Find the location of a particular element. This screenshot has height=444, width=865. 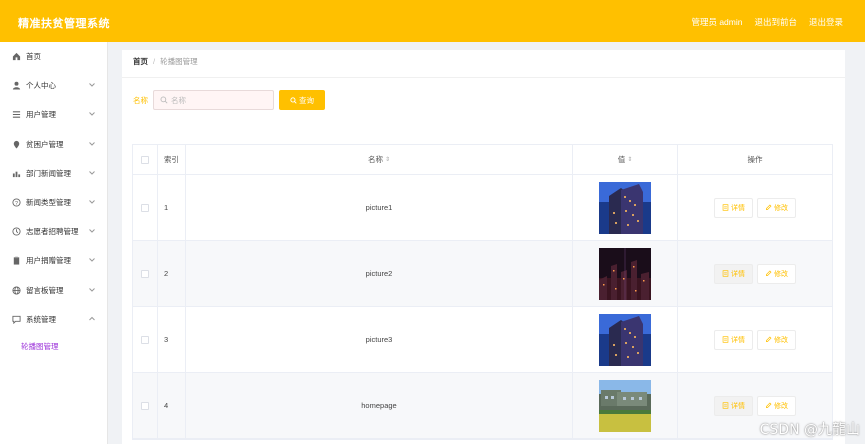

table-header-row: 索引 名称 ⇕ 值 ⇕ 操作 is located at coordinates (482, 160).